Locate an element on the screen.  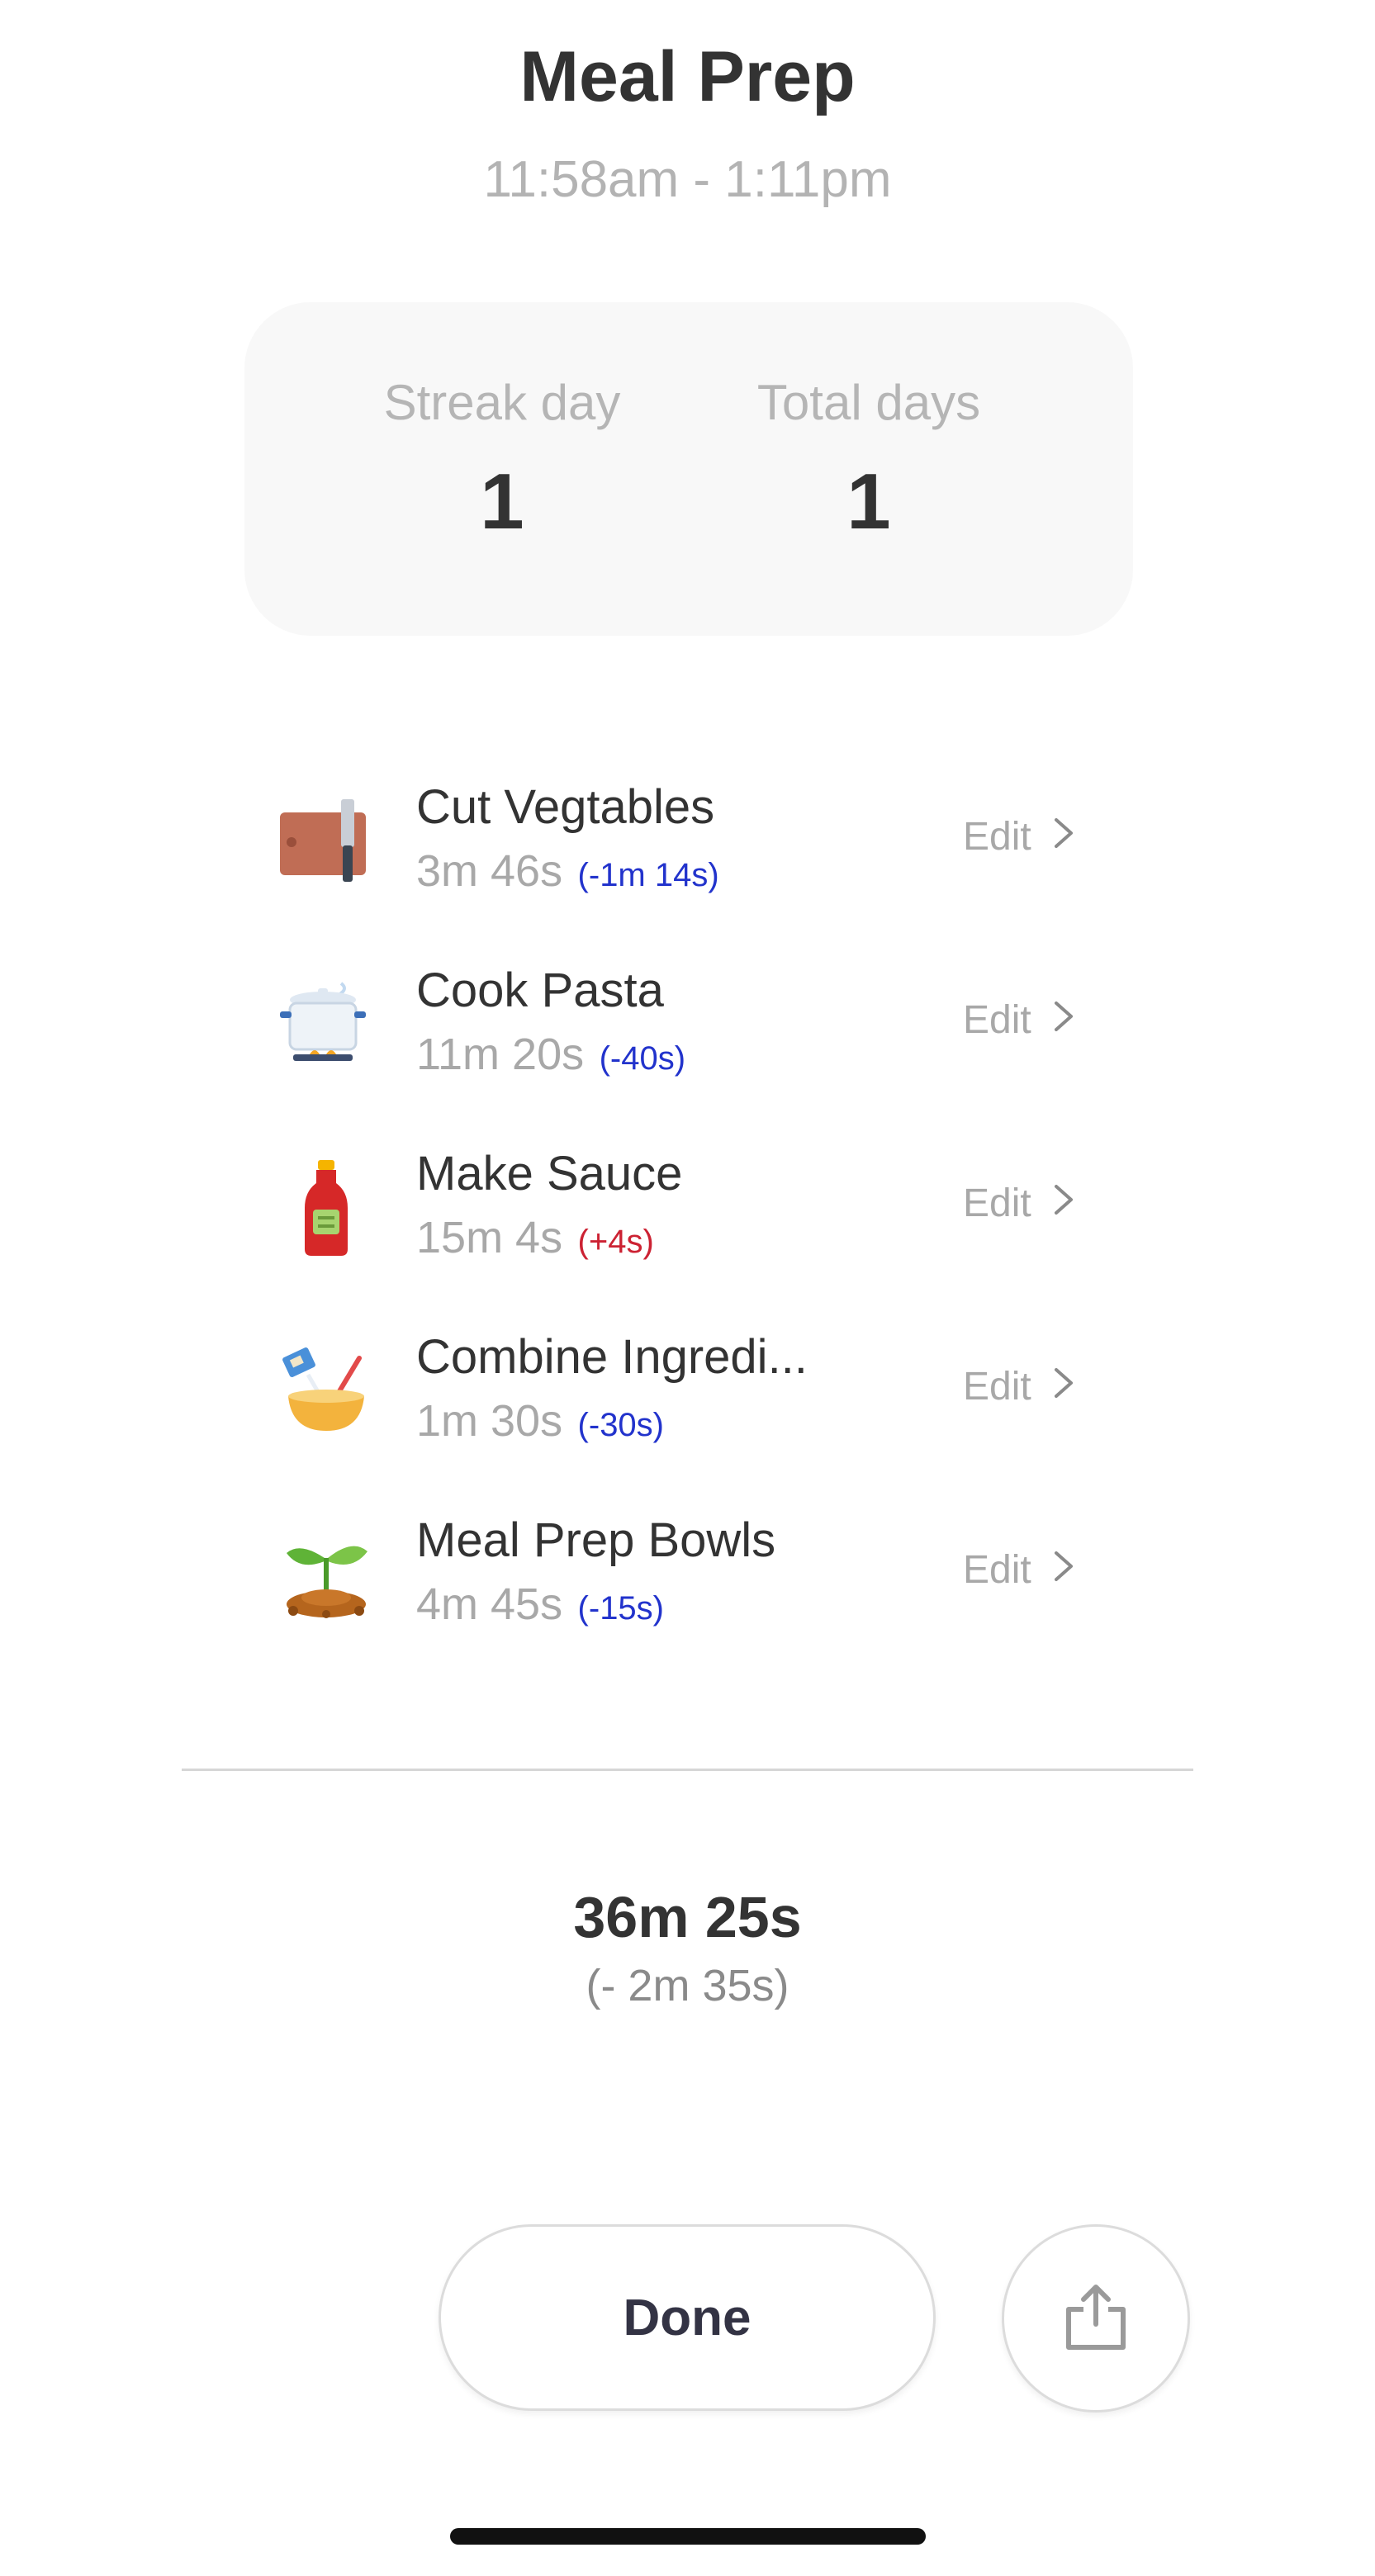
streak-label: Streak day is located at coordinates (502, 402).